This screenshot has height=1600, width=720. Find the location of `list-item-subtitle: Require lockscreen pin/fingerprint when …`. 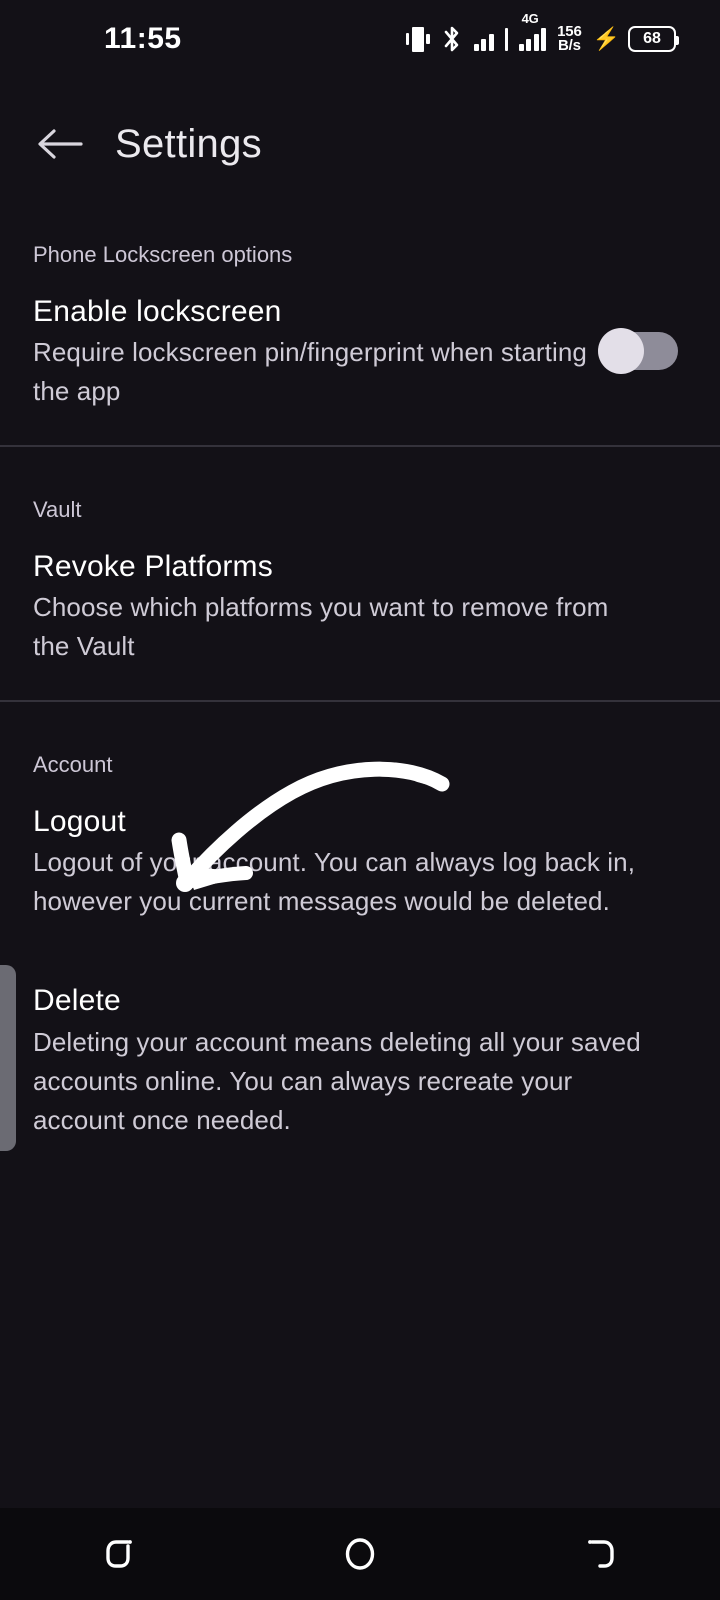

list-item-subtitle: Require lockscreen pin/fingerprint when … is located at coordinates (310, 372).